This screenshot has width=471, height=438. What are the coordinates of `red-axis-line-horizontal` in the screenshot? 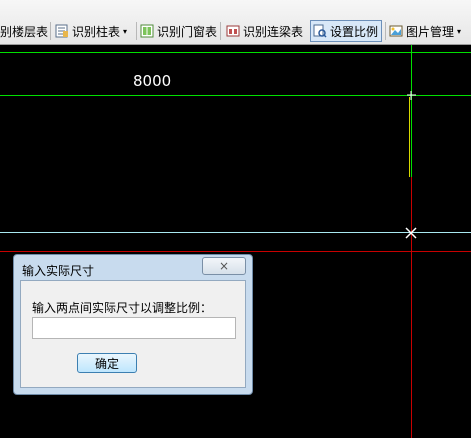 It's located at (235, 251).